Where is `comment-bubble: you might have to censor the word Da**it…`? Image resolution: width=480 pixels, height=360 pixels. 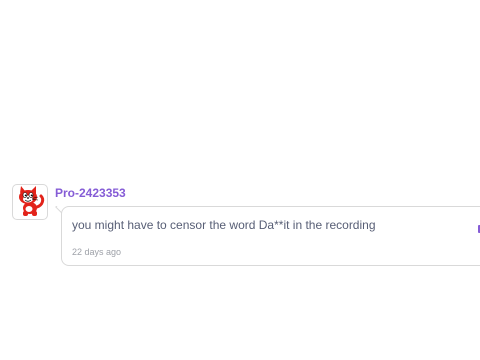
comment-bubble: you might have to censor the word Da**it… is located at coordinates (270, 236).